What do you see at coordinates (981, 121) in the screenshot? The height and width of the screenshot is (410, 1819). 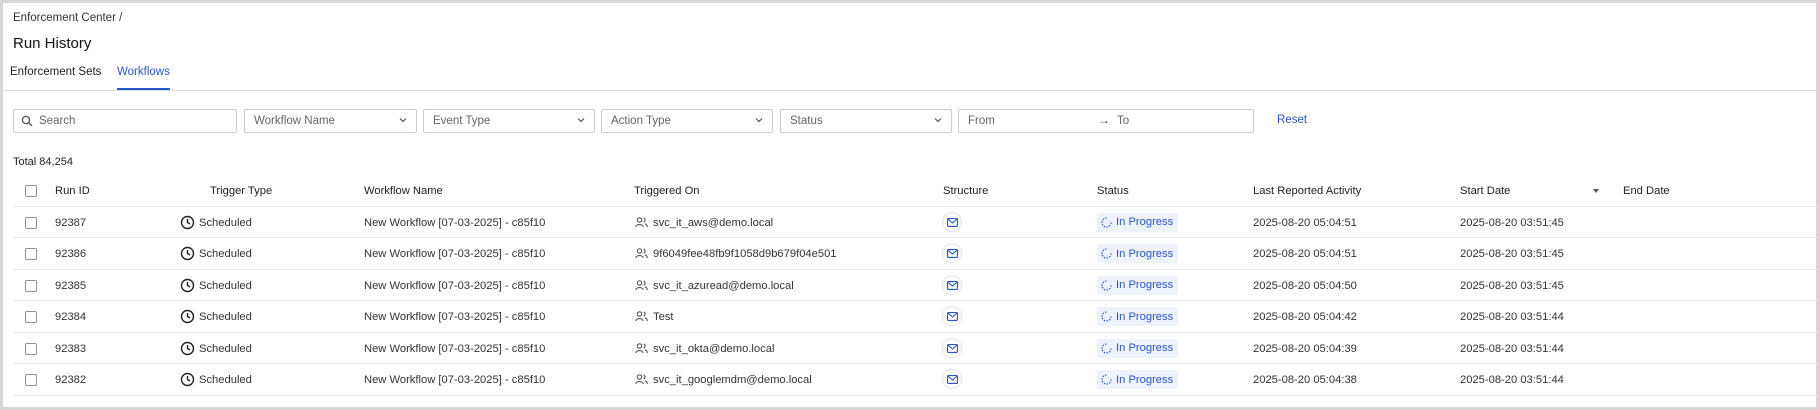 I see `date-from-label: From` at bounding box center [981, 121].